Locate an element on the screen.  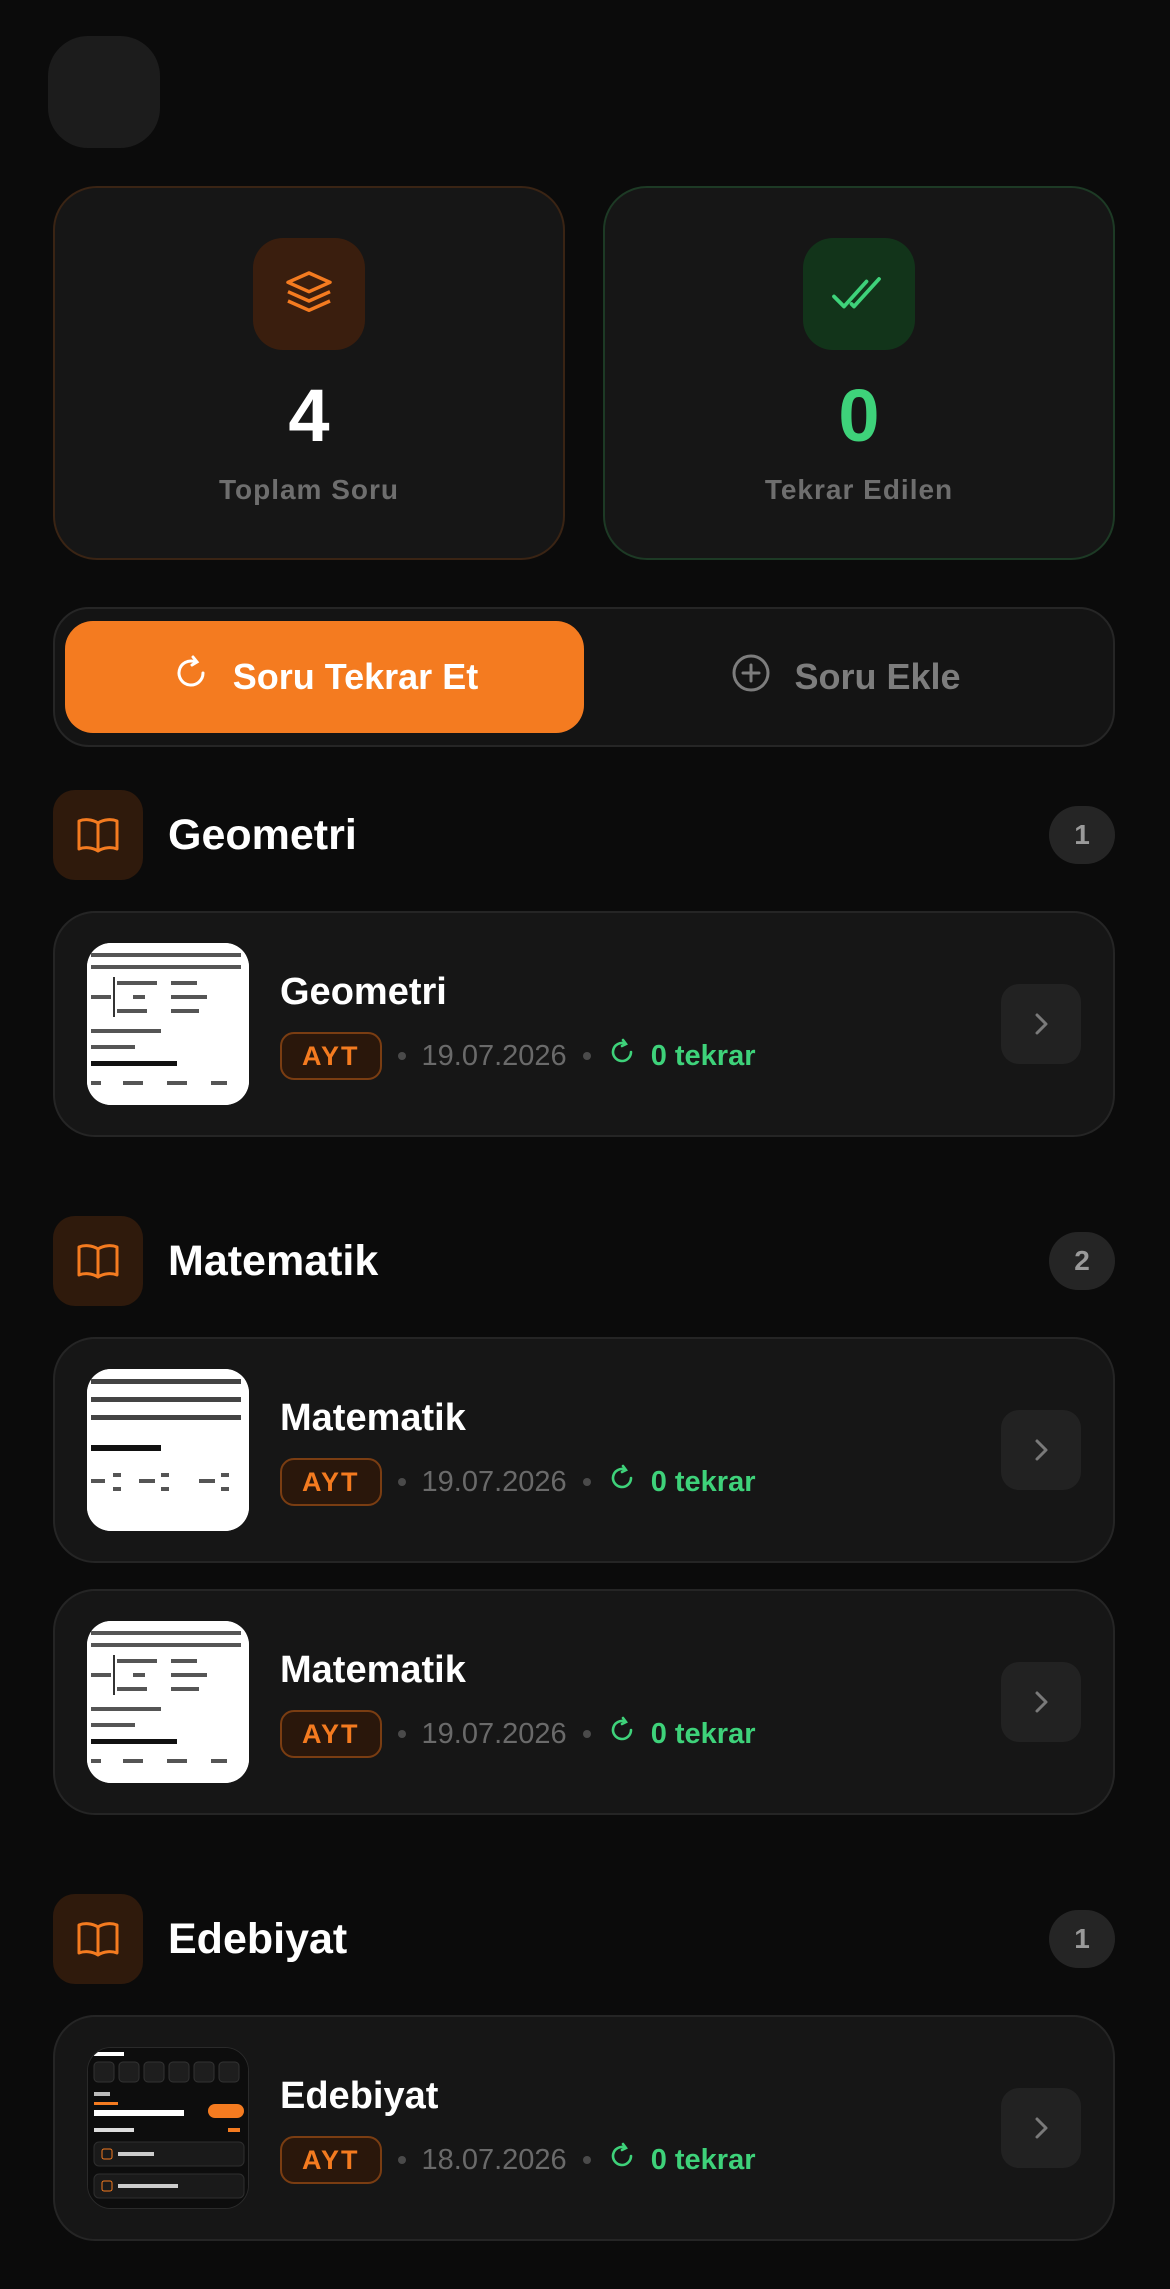
section-title: Matematik is located at coordinates (273, 1261).